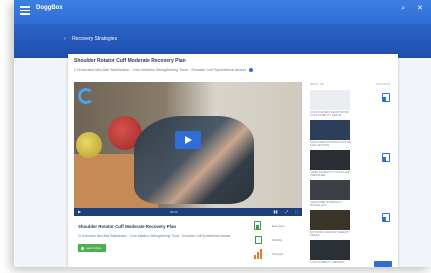  I want to click on app-bar: DoggBox ⌕ ✕, so click(222, 12).